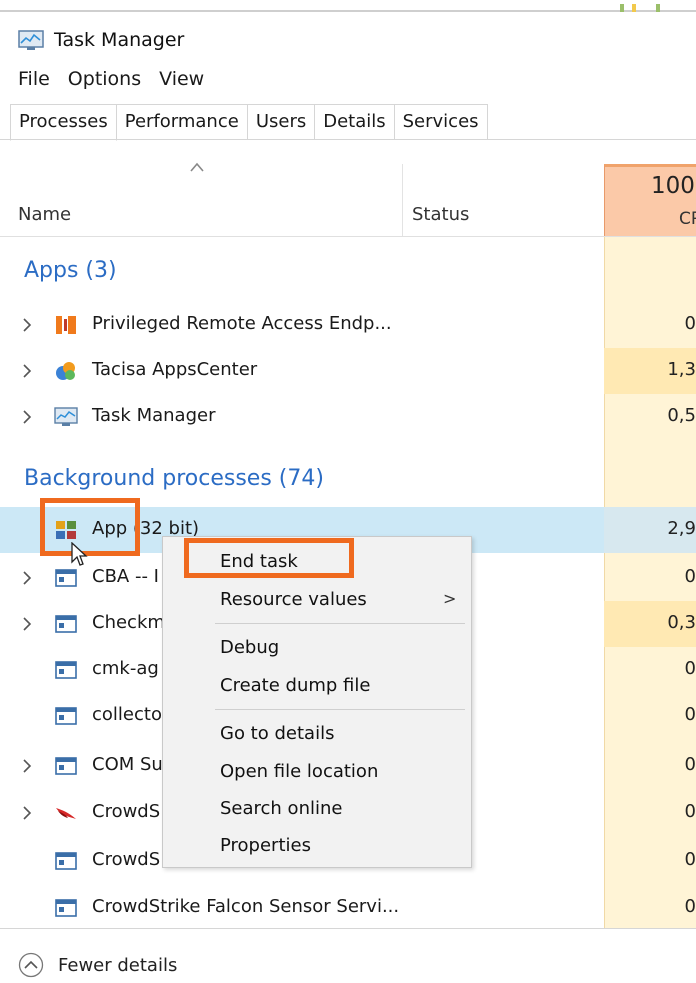 This screenshot has width=696, height=983. I want to click on process-row: CrowdStrike Falcon Sensor Servi... 0, so click(348, 908).